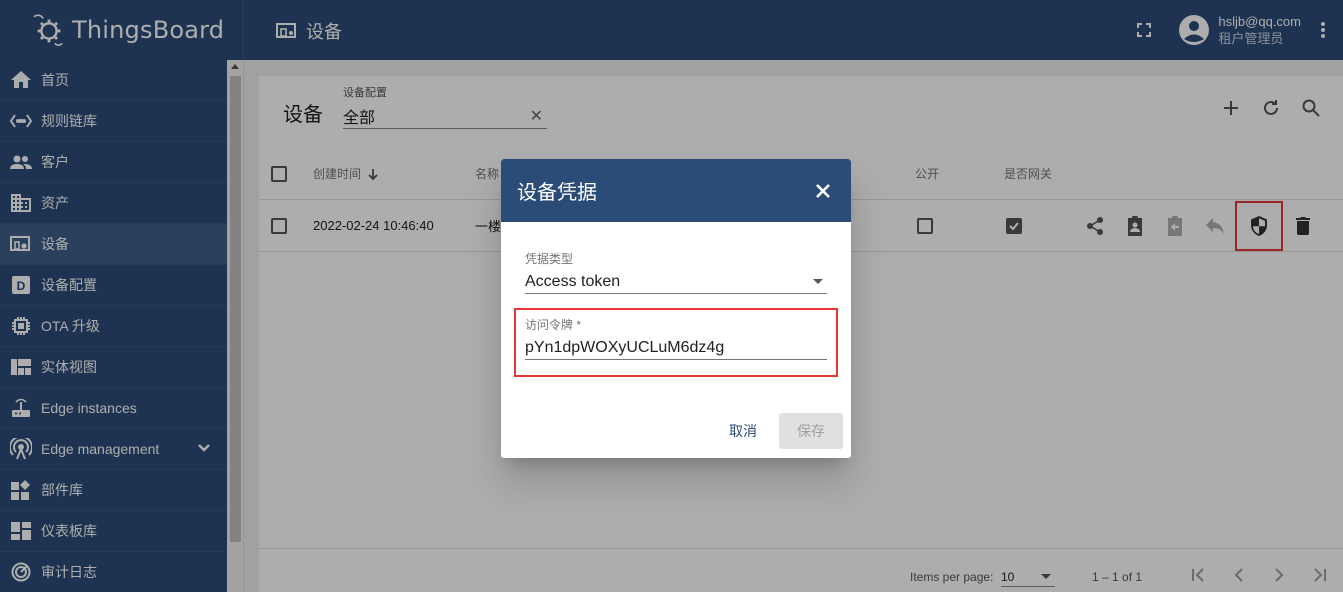 The image size is (1343, 592). I want to click on save-button: 保存, so click(811, 431).